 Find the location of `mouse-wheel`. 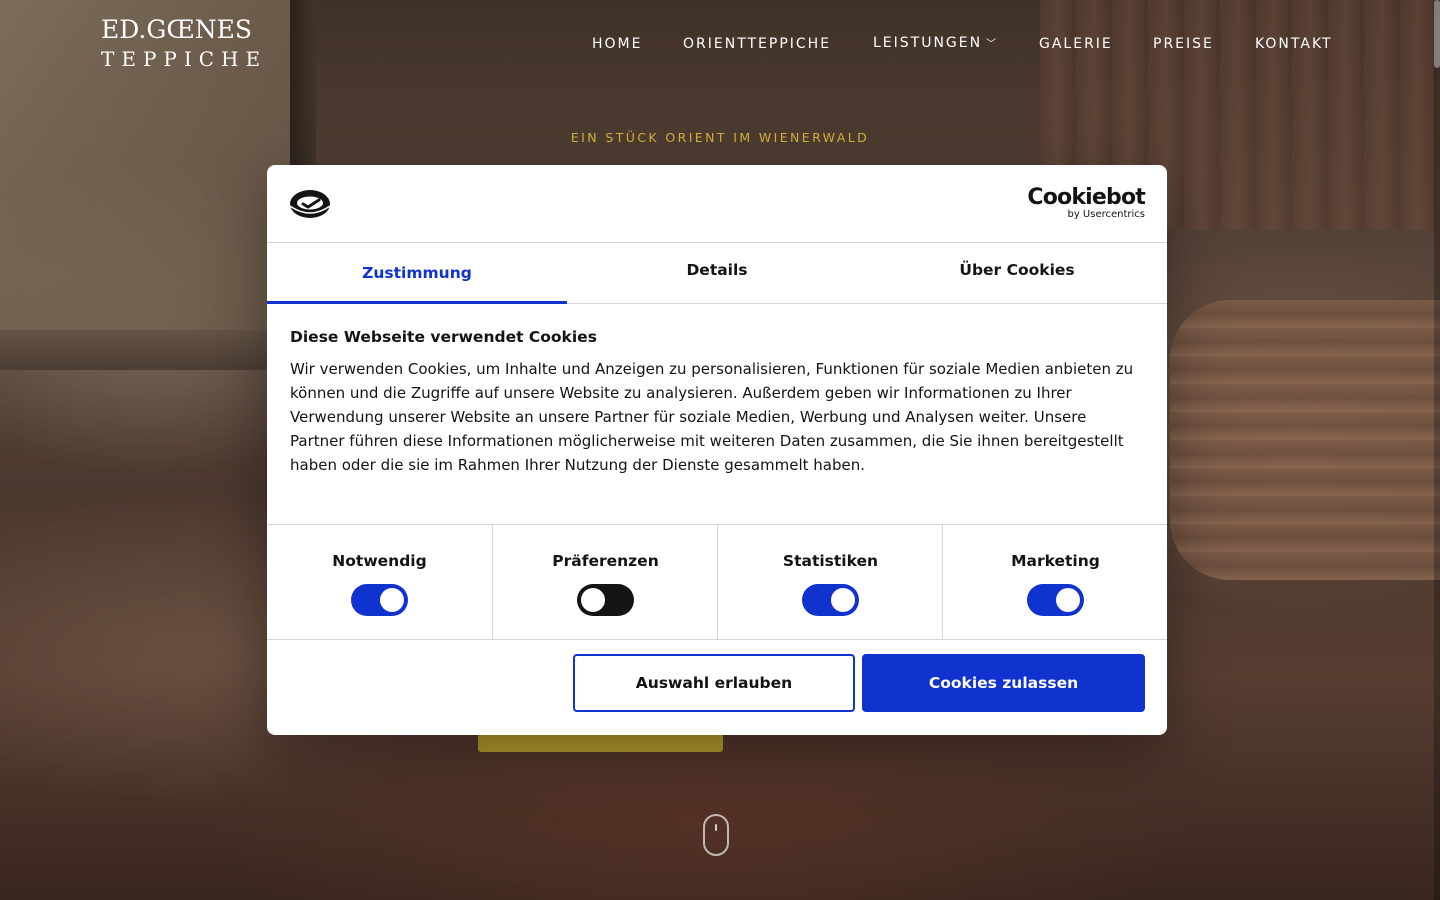

mouse-wheel is located at coordinates (716, 827).